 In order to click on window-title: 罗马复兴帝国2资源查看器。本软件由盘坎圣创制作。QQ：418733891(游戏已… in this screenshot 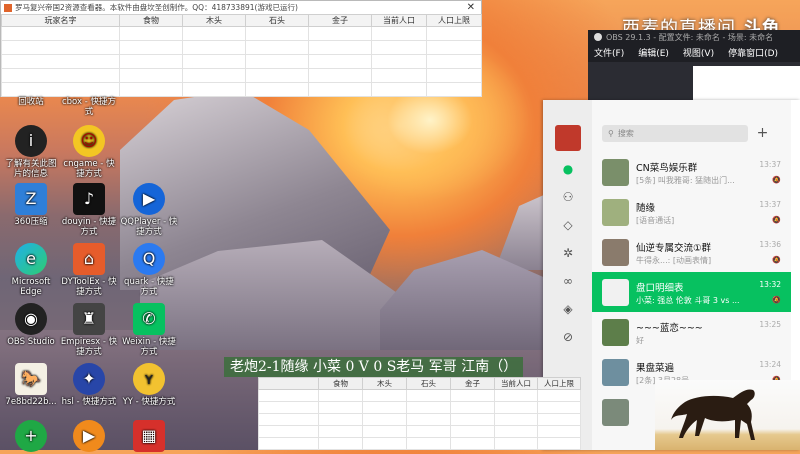, I will do `click(156, 7)`.